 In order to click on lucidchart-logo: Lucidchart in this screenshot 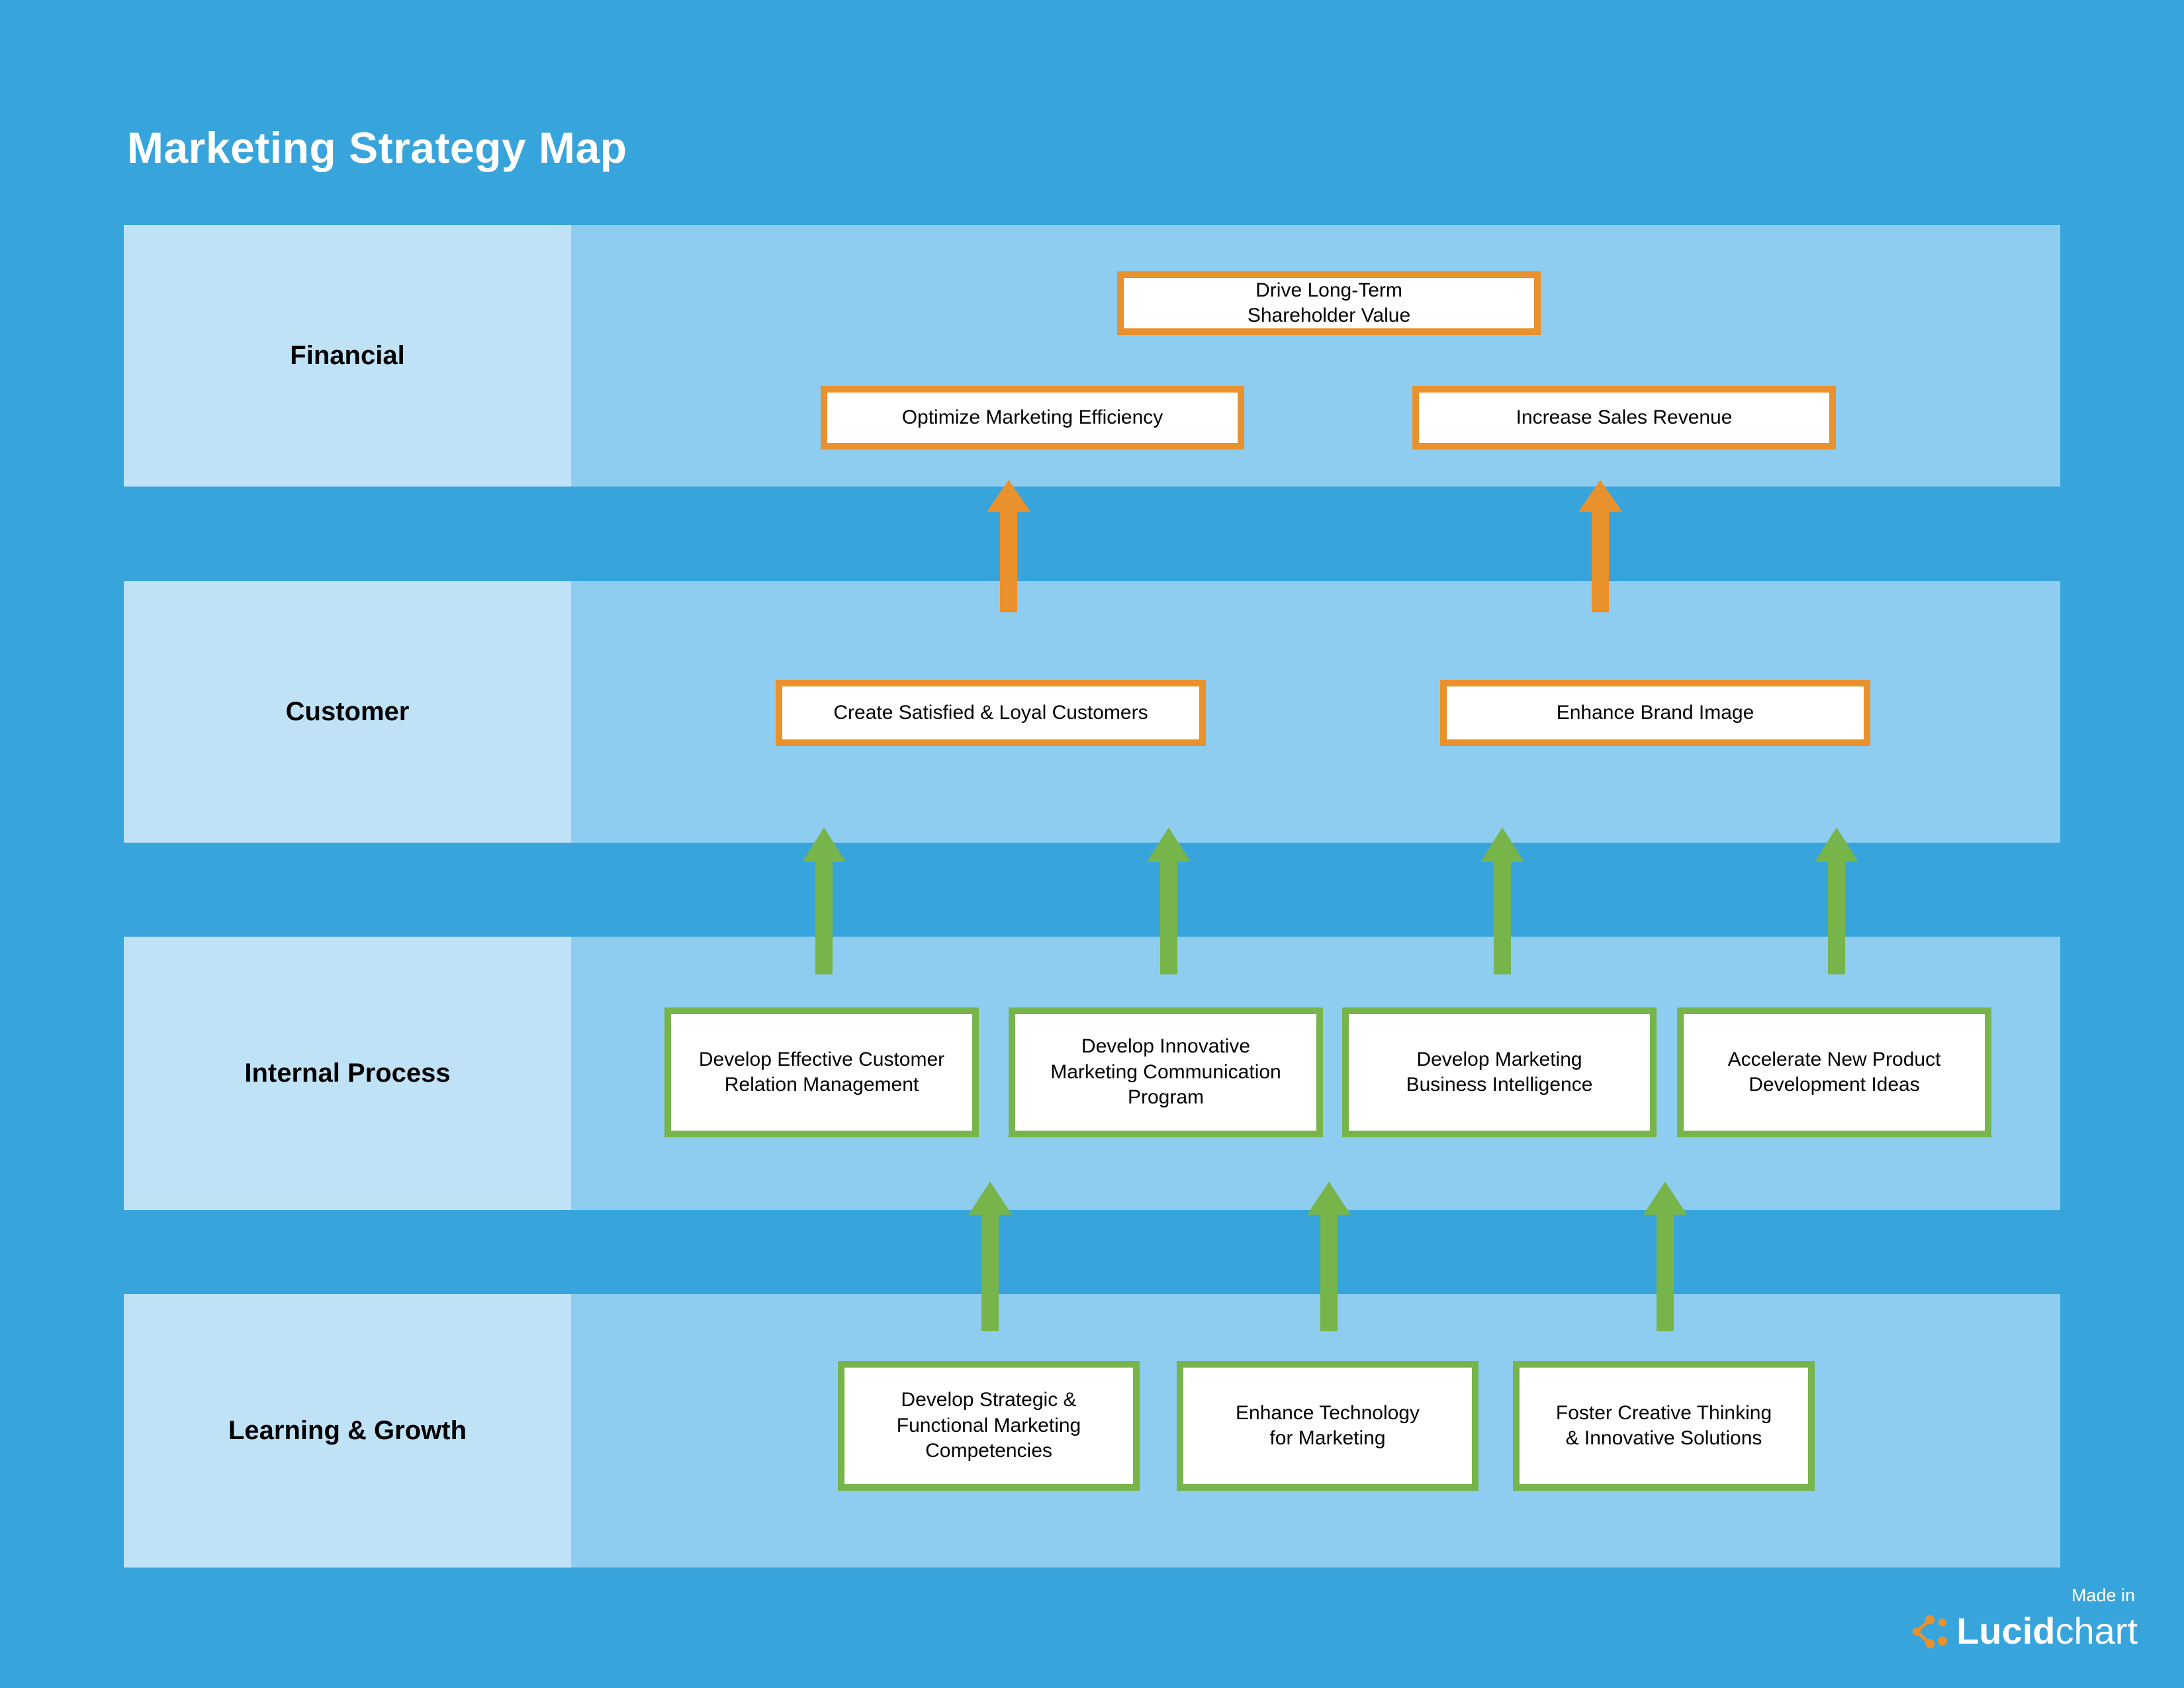, I will do `click(2025, 1631)`.